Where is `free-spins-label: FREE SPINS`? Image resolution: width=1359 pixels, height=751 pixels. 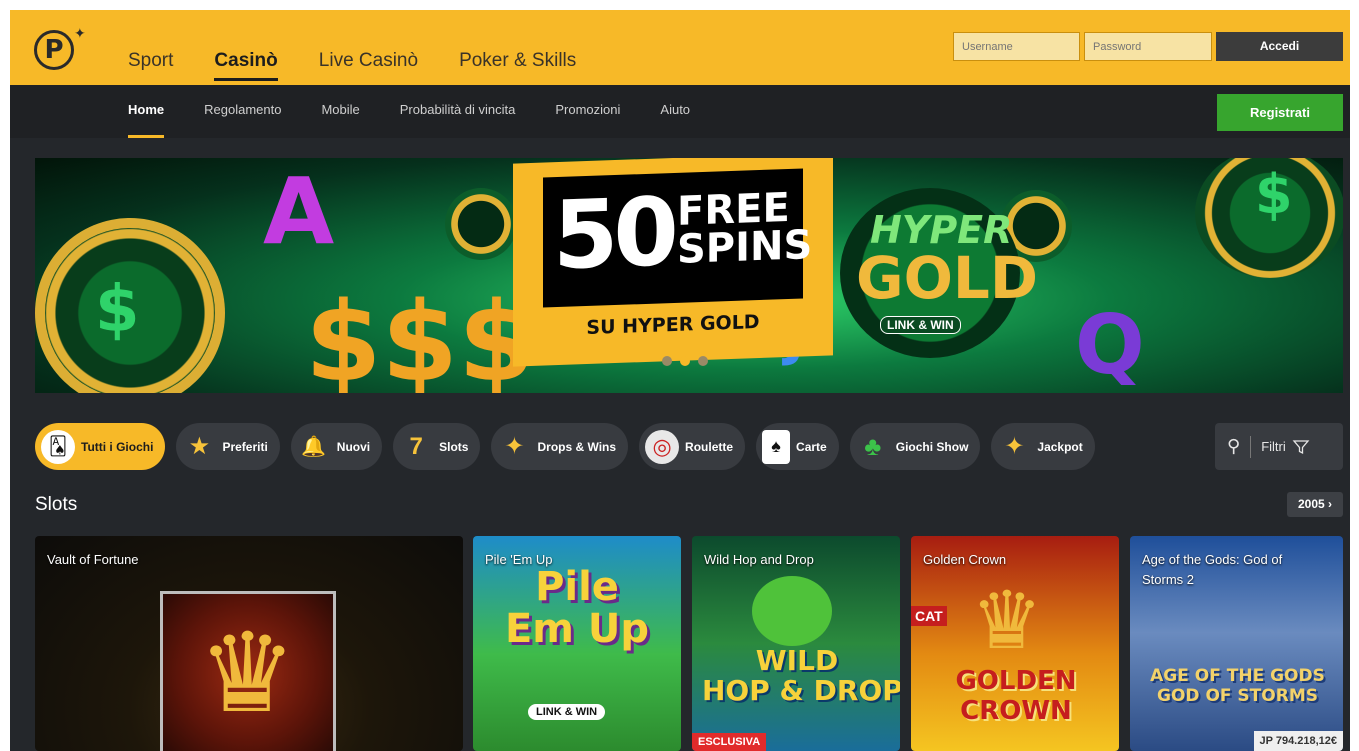
free-spins-label: FREE SPINS is located at coordinates (745, 229).